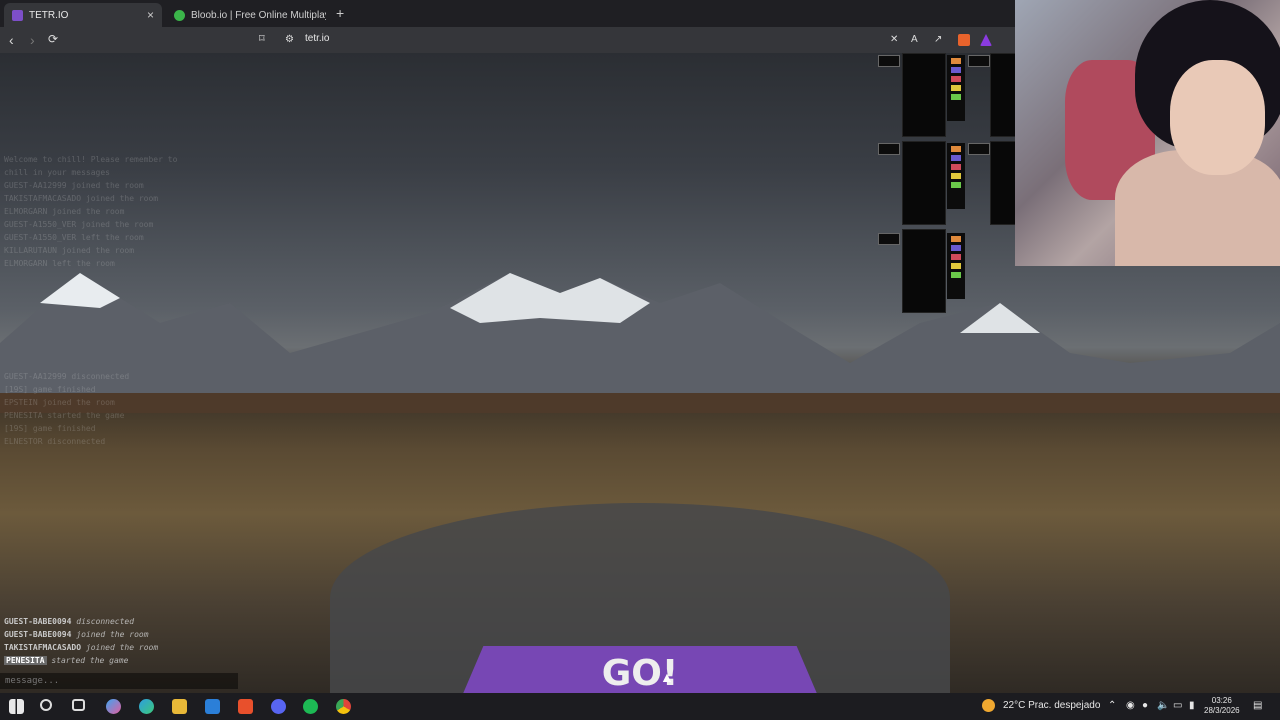 The width and height of the screenshot is (1280, 720). I want to click on discord-icon, so click(278, 706).